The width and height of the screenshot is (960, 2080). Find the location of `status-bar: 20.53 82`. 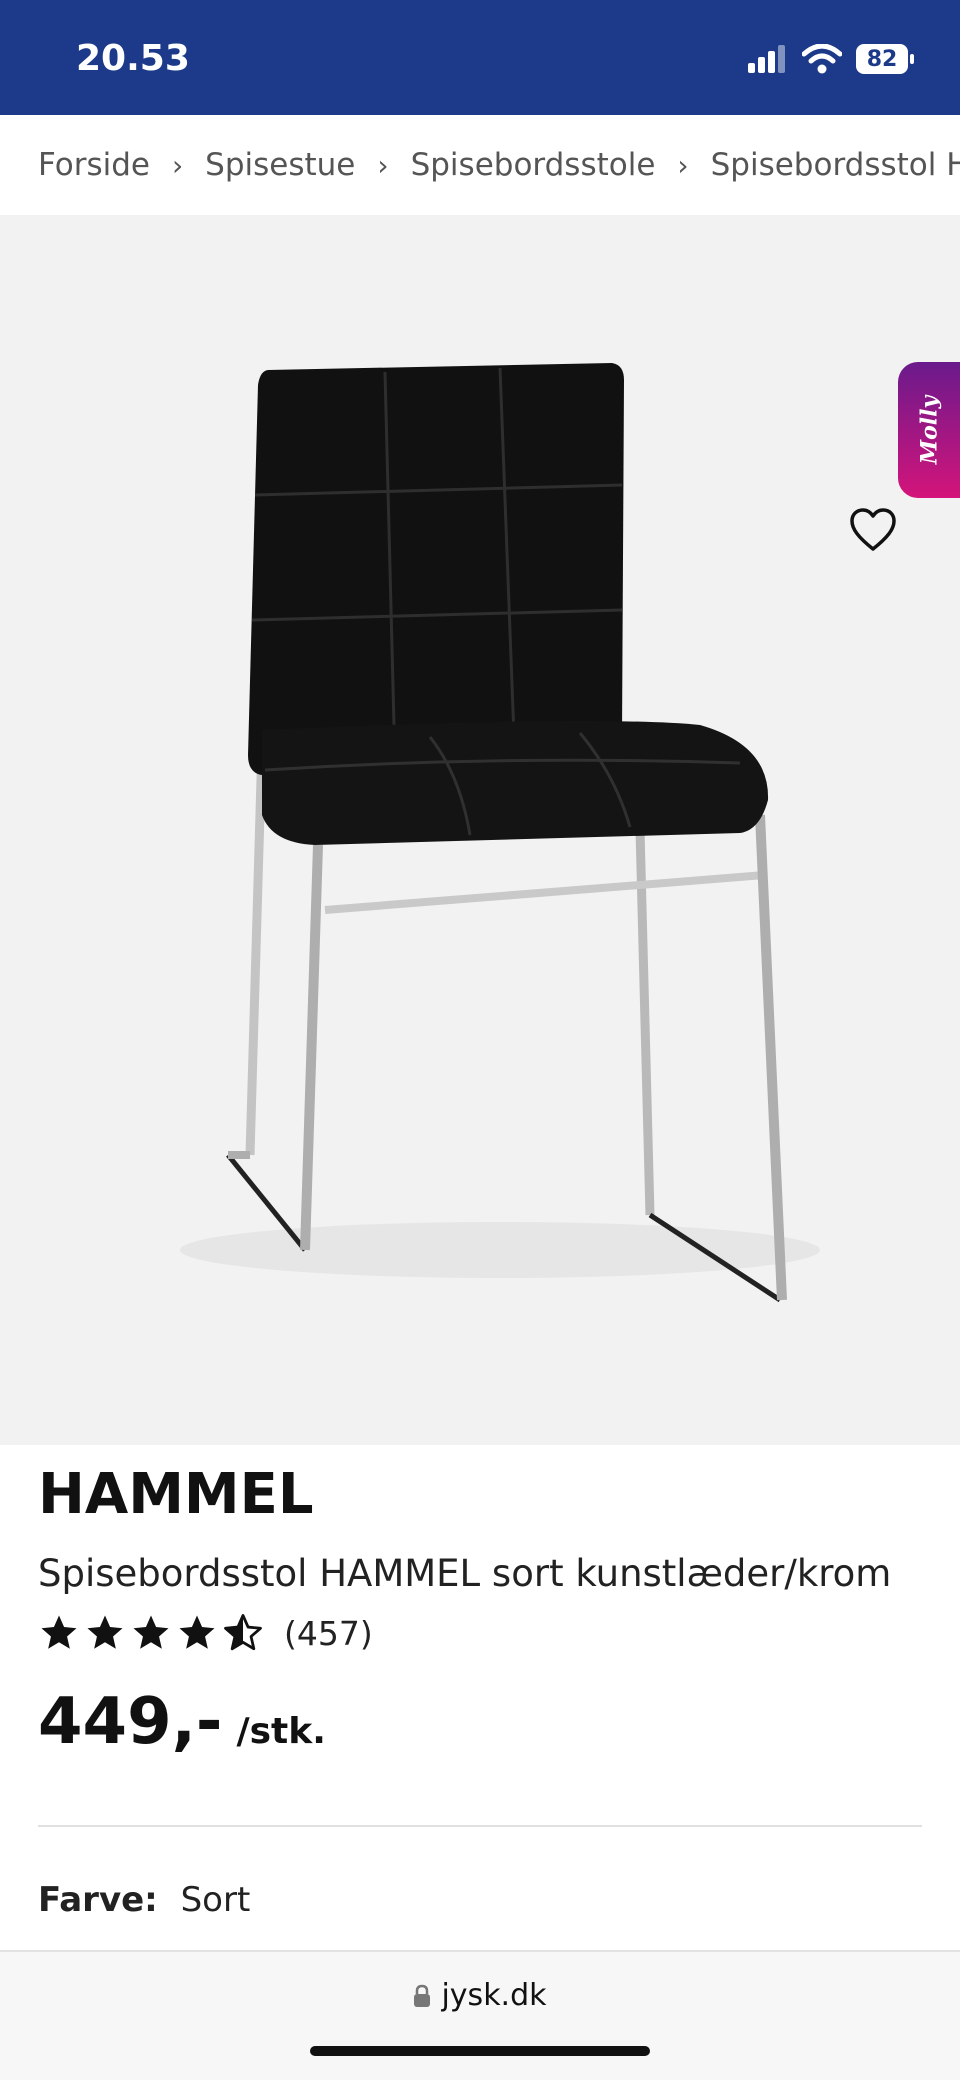

status-bar: 20.53 82 is located at coordinates (480, 57).